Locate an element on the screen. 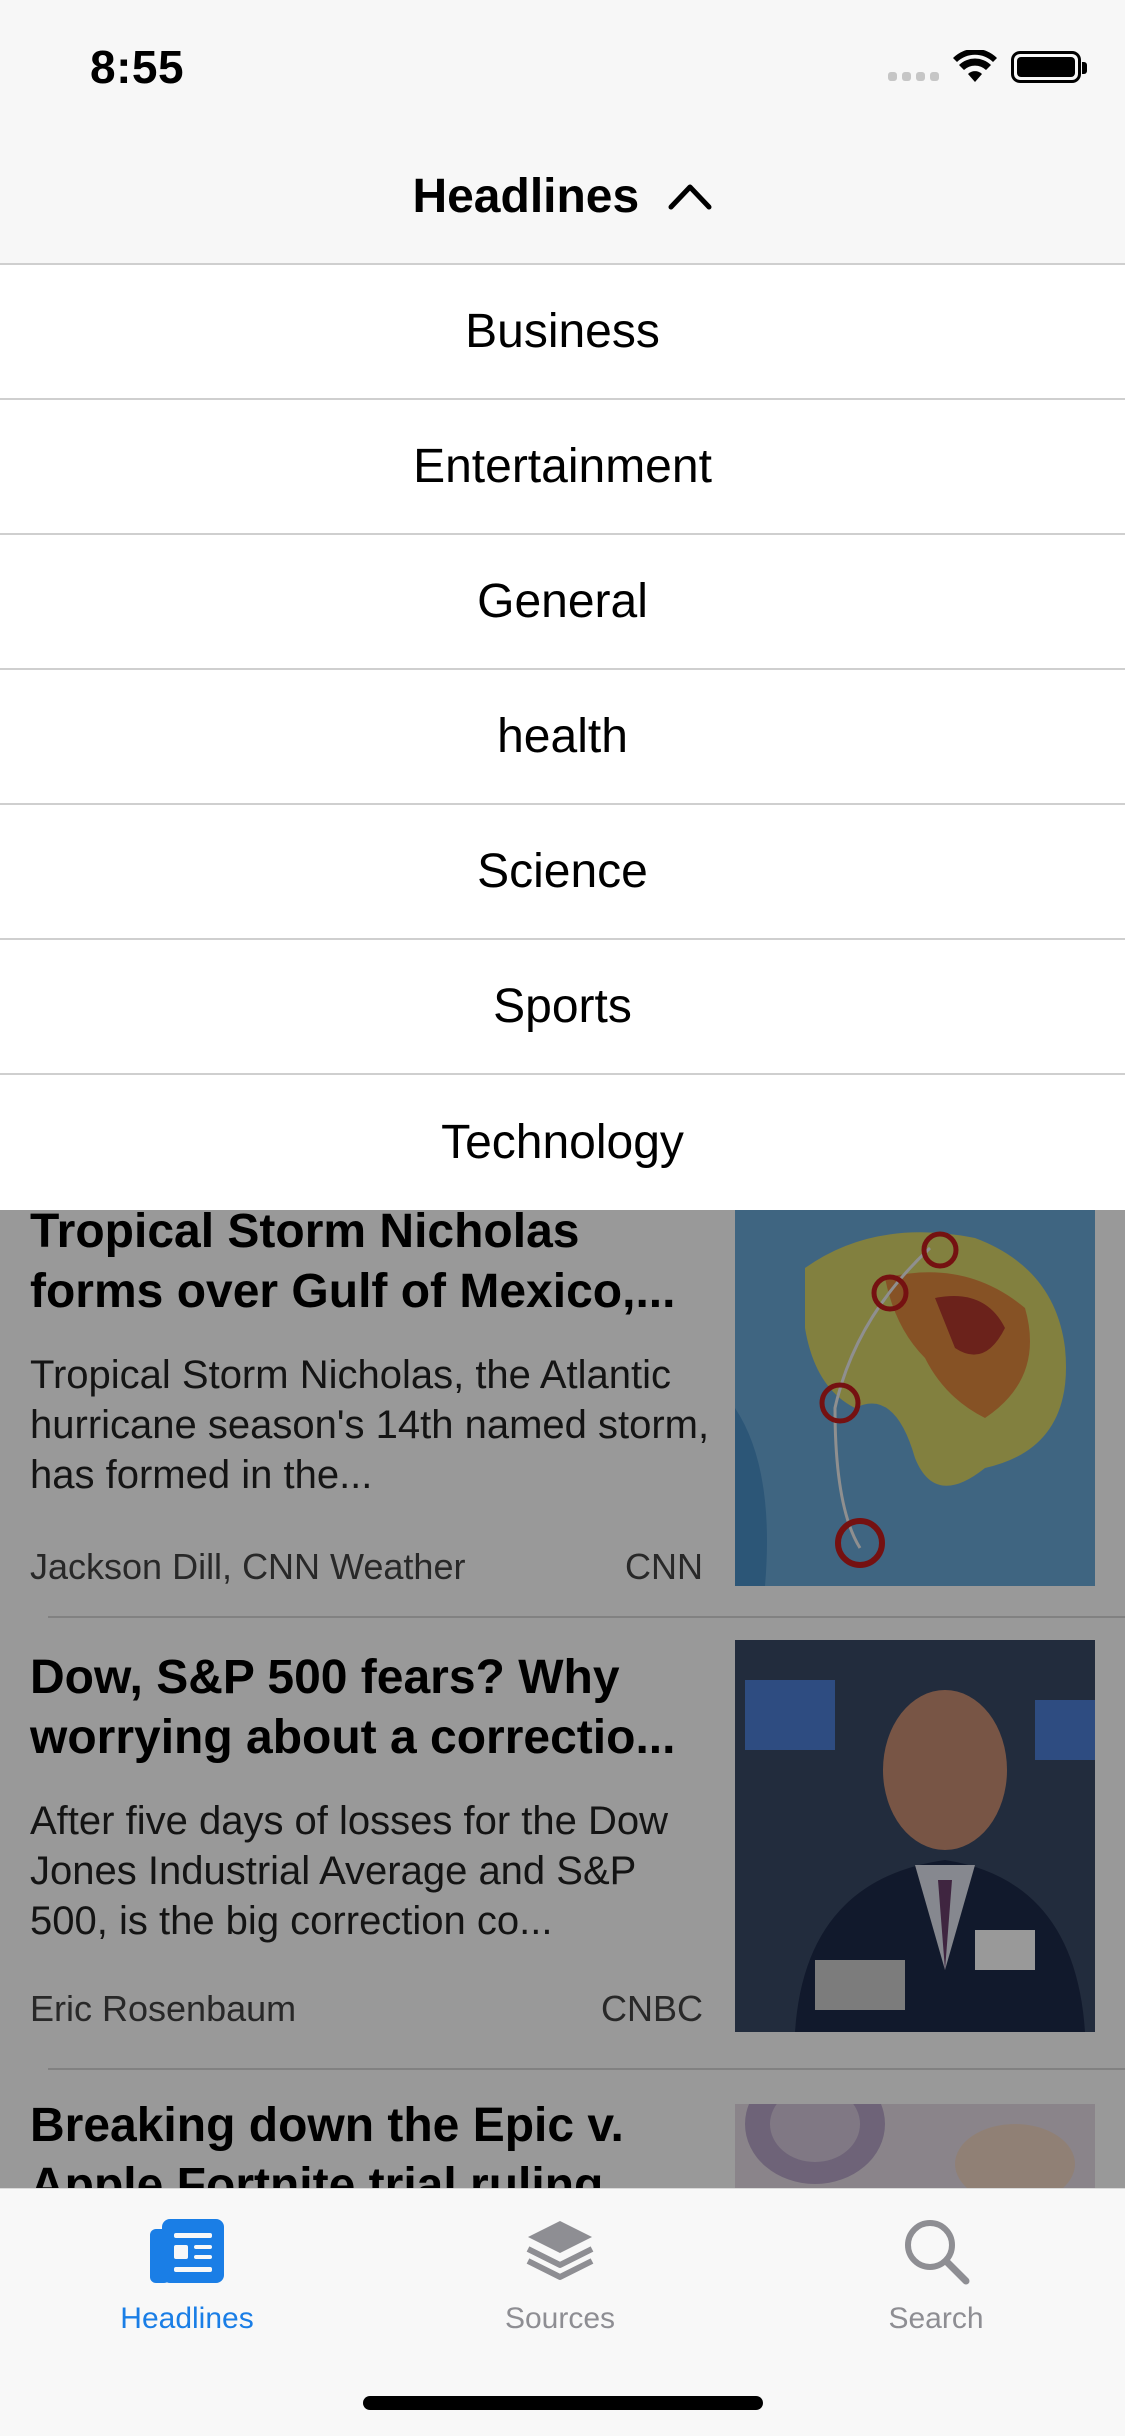 The image size is (1125, 2436). layers-icon is located at coordinates (560, 2250).